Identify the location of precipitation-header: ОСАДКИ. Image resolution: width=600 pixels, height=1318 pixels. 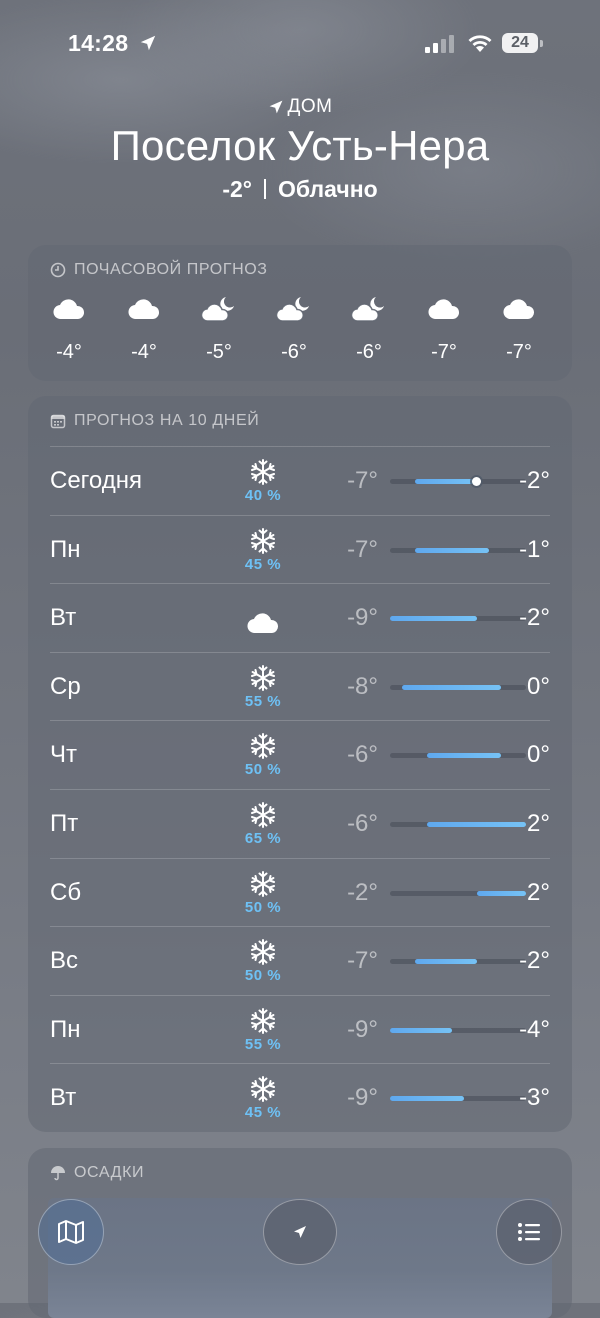
(97, 1173).